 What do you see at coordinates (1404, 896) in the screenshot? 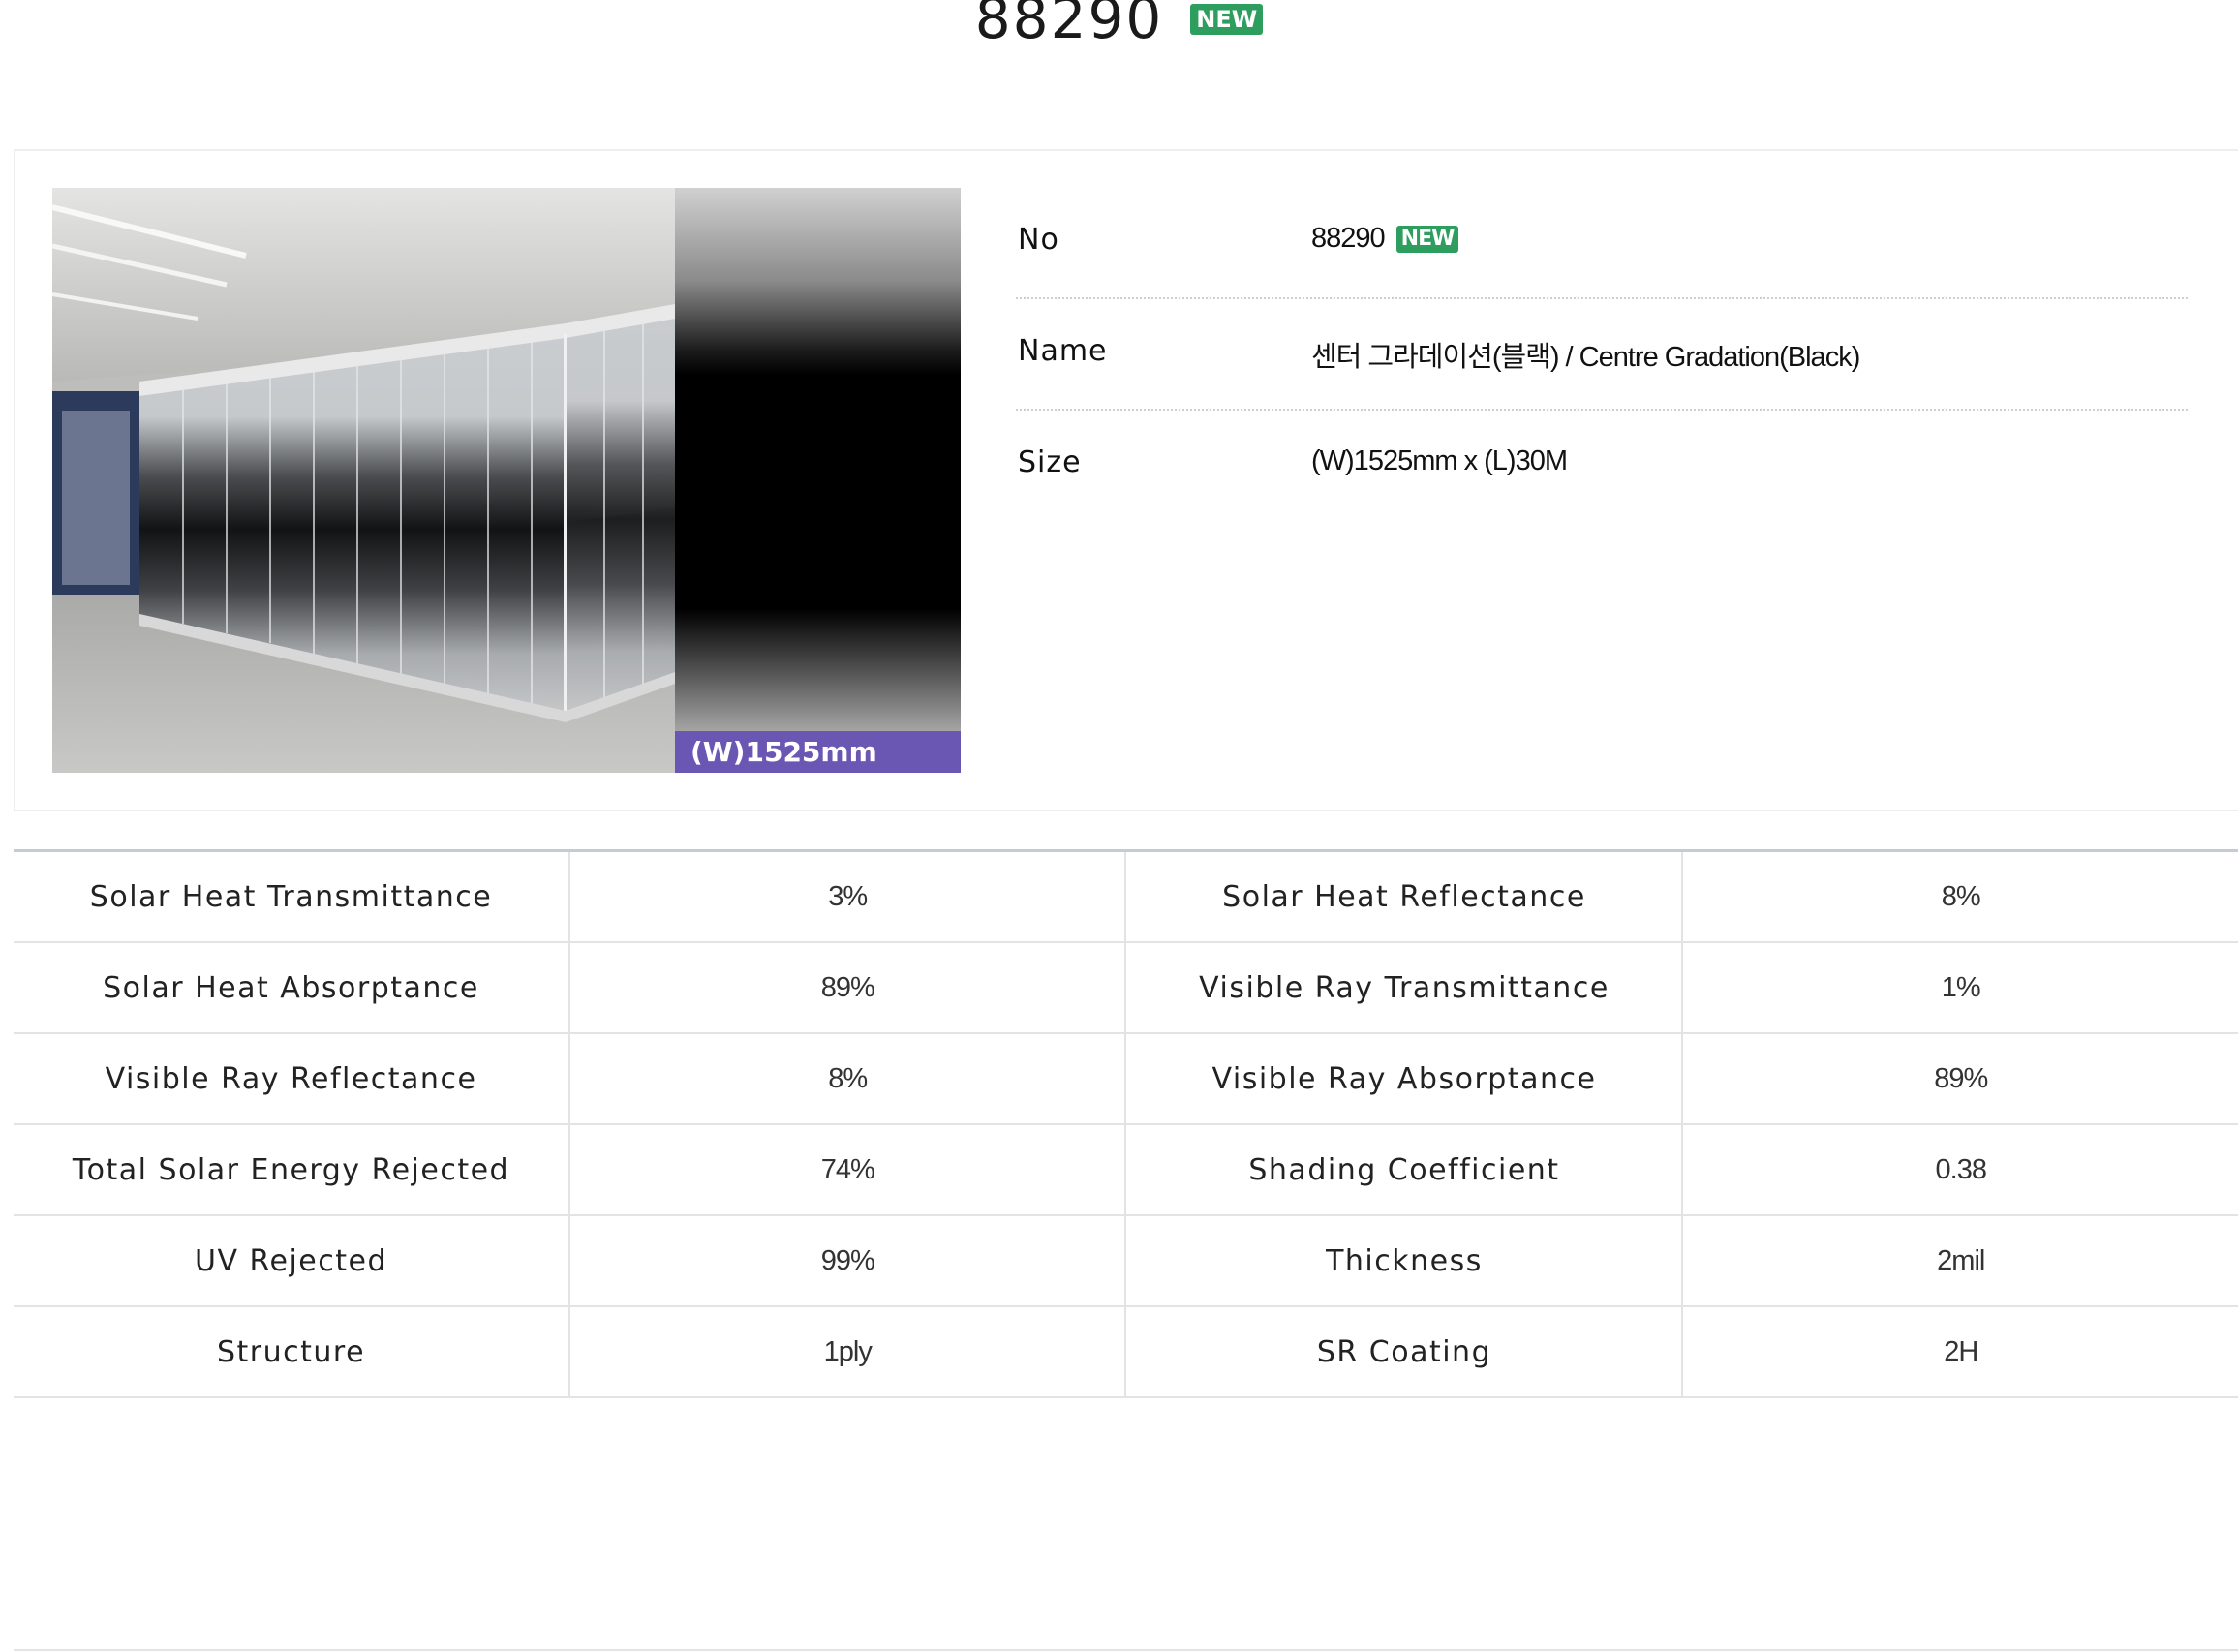
I see `spec-label: Solar Heat Reflectance` at bounding box center [1404, 896].